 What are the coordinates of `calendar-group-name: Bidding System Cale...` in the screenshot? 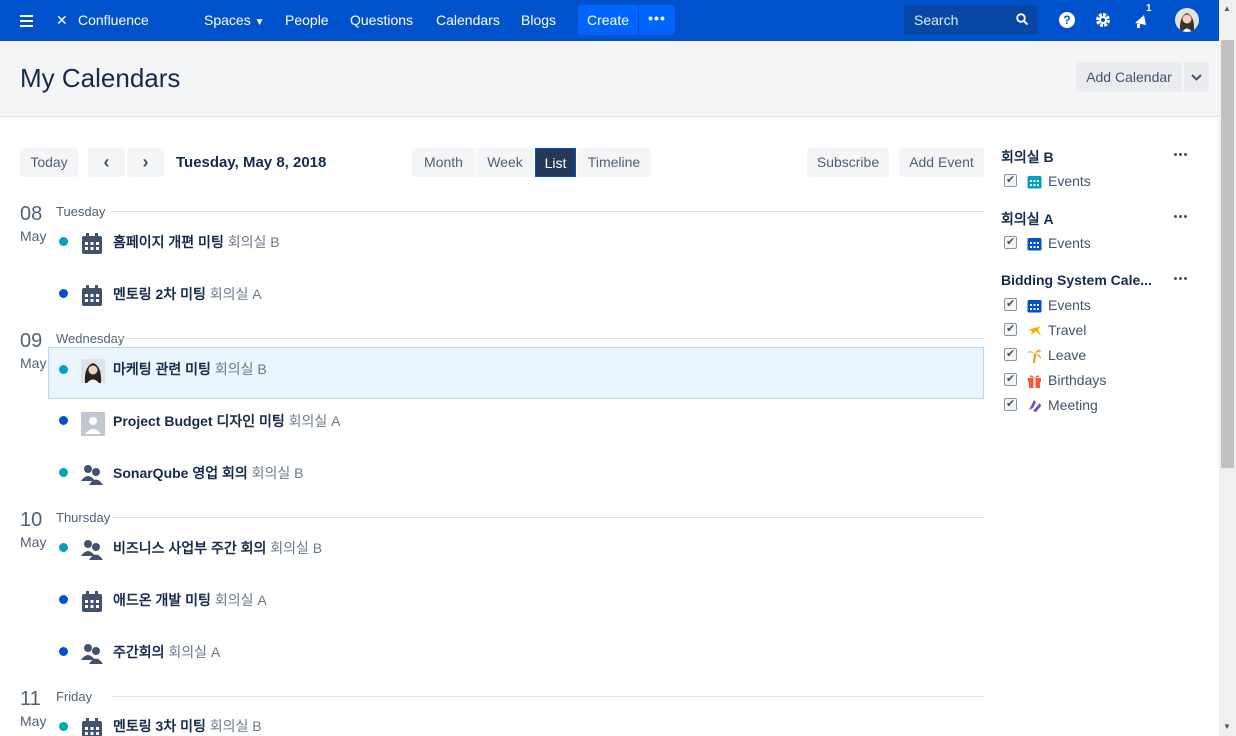 It's located at (1076, 280).